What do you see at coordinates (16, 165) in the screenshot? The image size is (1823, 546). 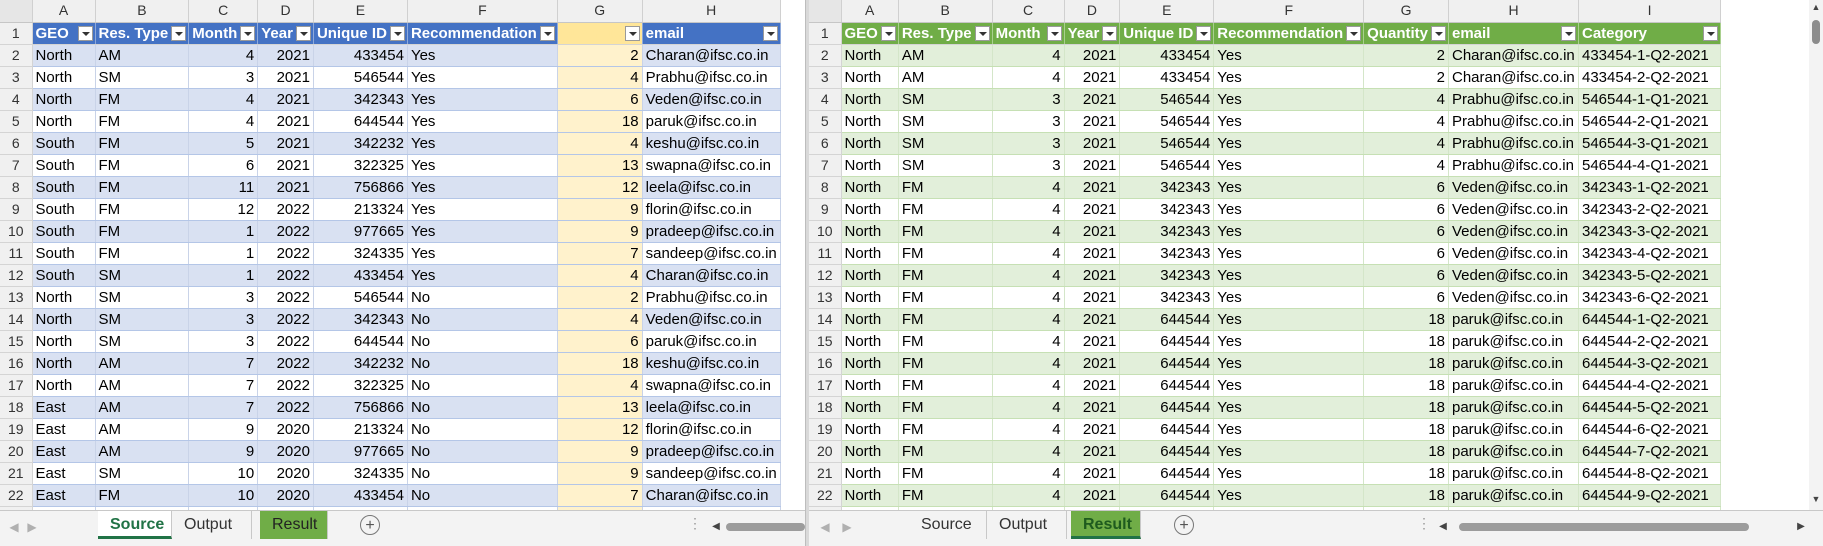 I see `row-number: 7` at bounding box center [16, 165].